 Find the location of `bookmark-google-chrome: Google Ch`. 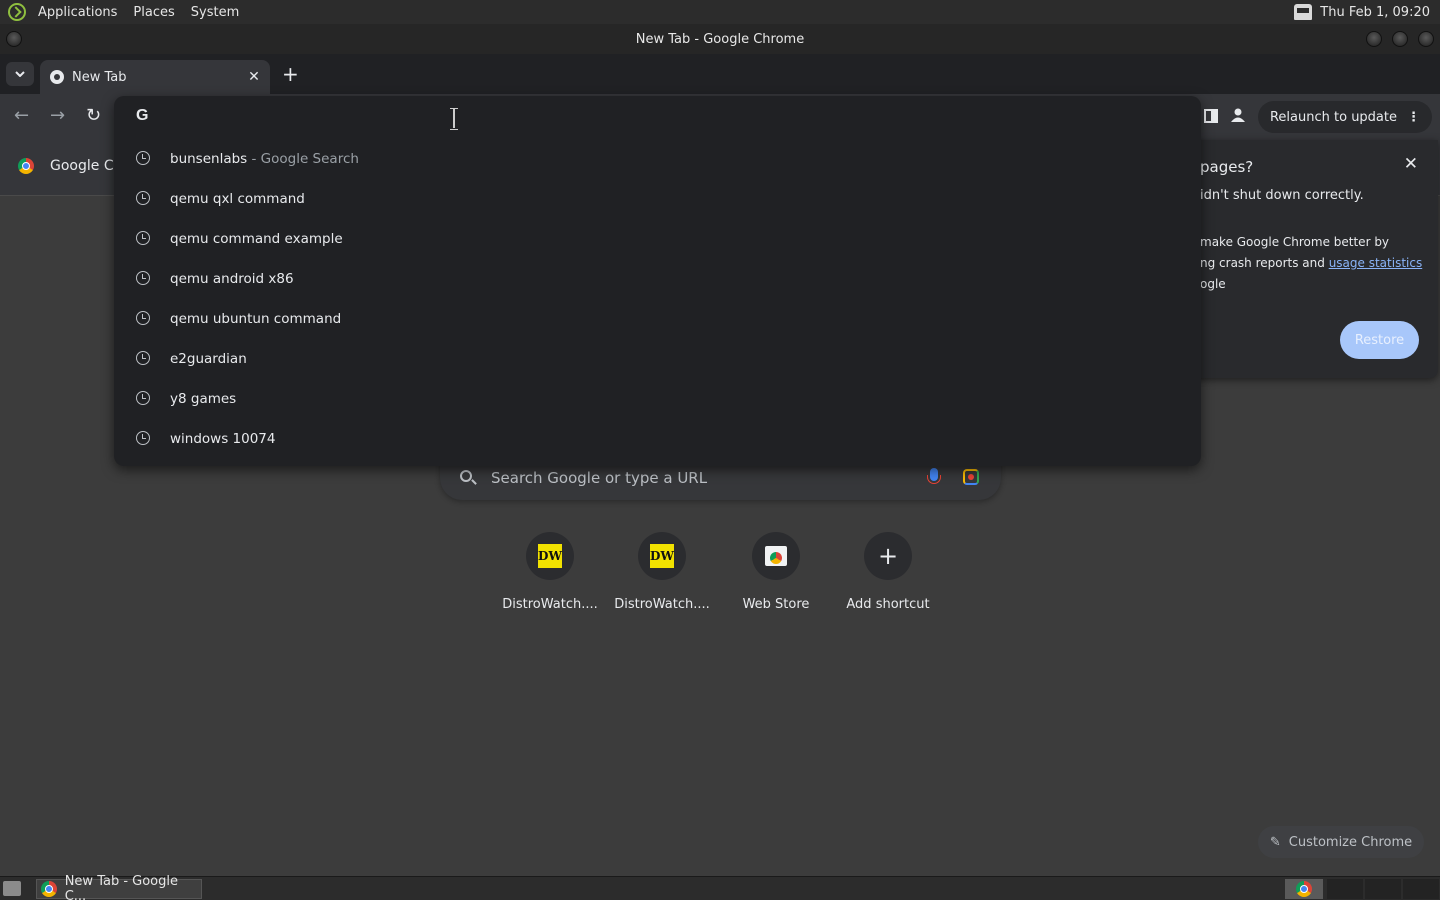

bookmark-google-chrome: Google Ch is located at coordinates (70, 166).